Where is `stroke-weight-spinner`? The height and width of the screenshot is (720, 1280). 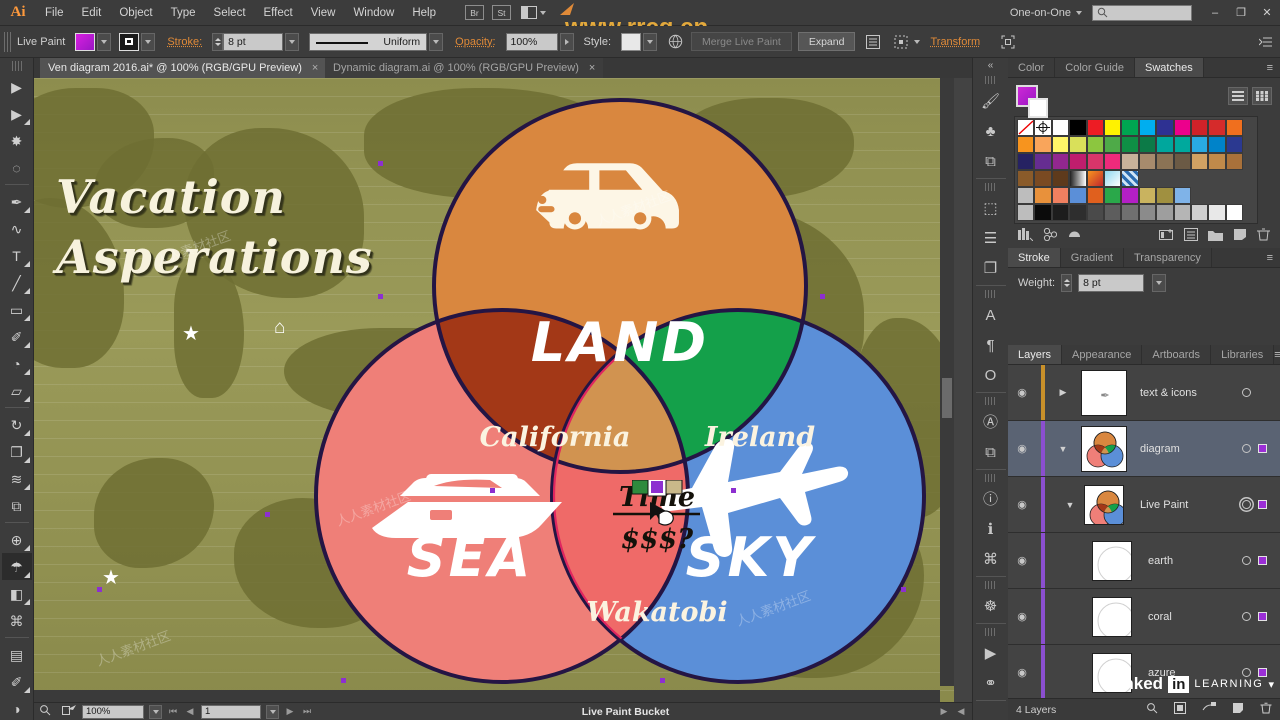 stroke-weight-spinner is located at coordinates (218, 41).